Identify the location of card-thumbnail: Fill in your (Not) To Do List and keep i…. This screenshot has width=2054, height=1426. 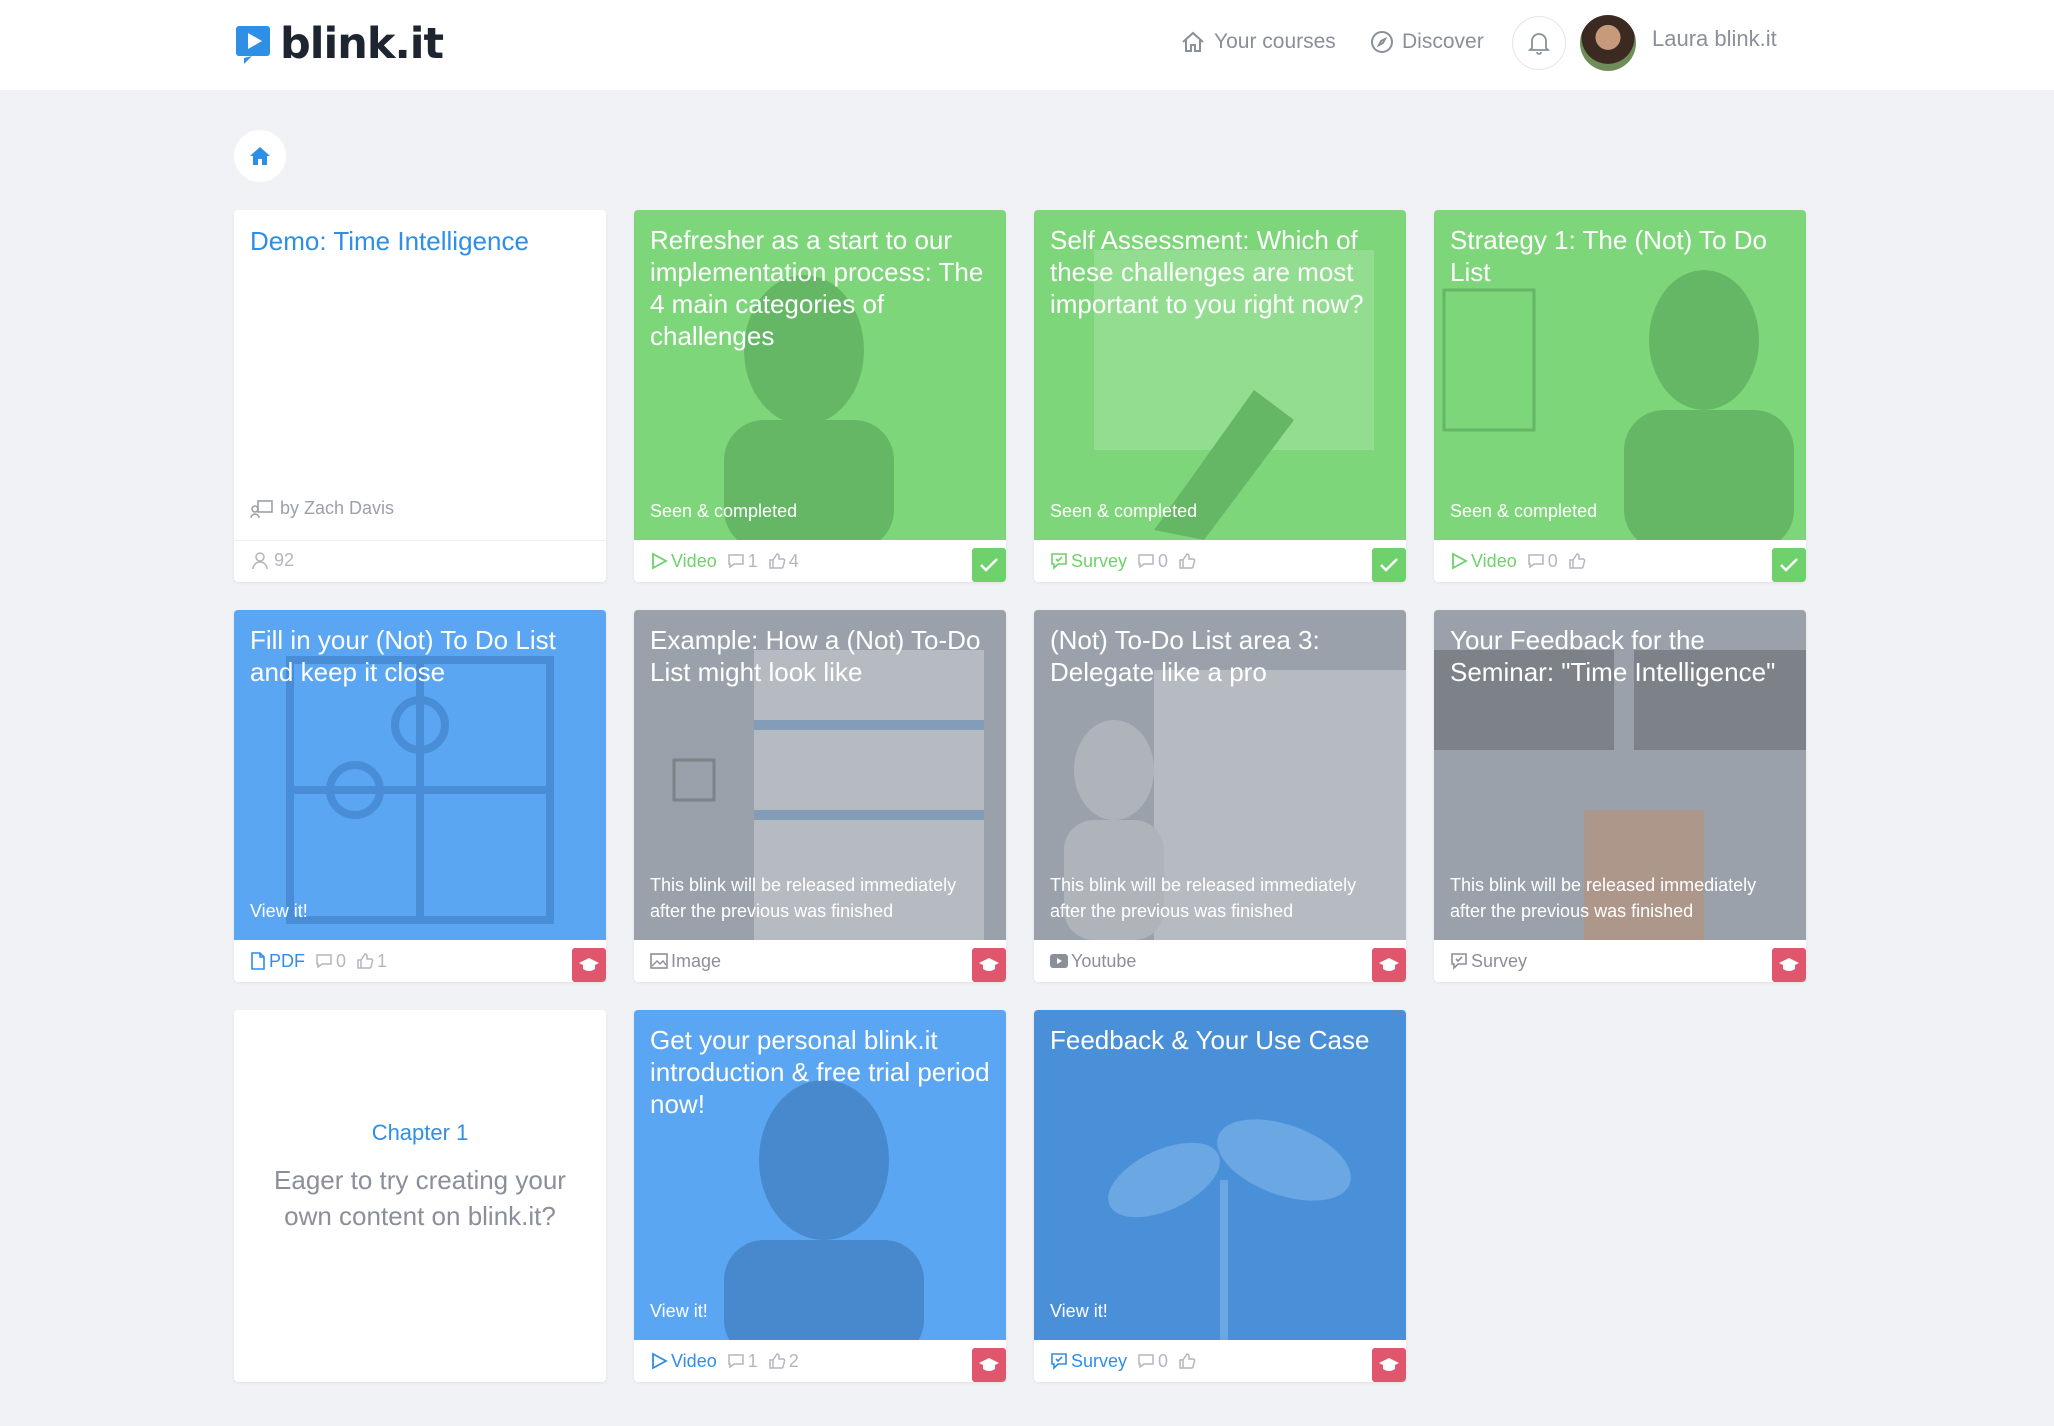
(420, 775).